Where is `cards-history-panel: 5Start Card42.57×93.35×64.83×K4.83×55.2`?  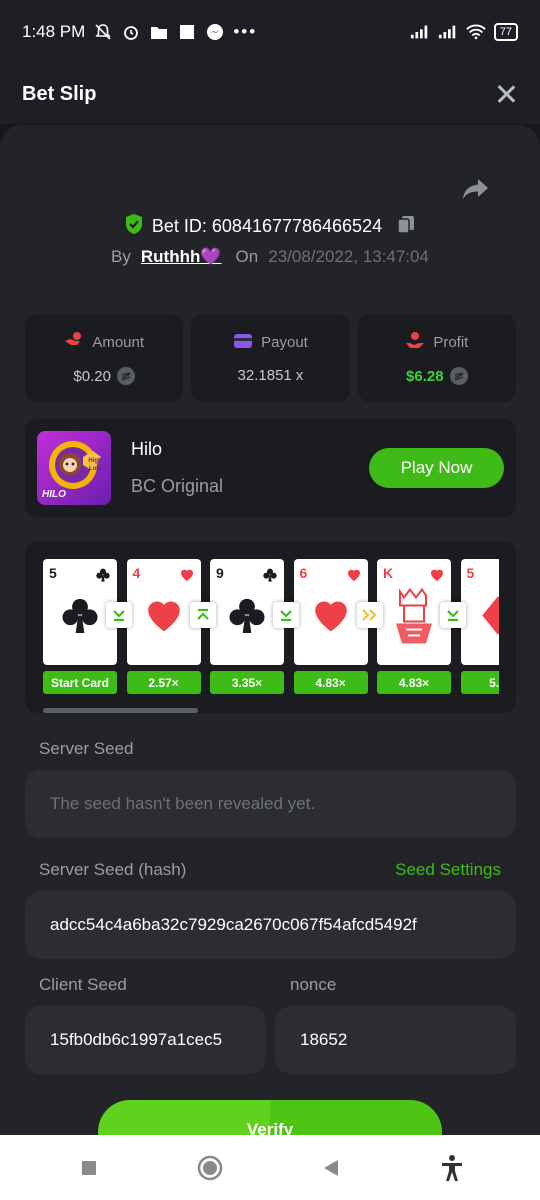
cards-history-panel: 5Start Card42.57×93.35×64.83×K4.83×55.2 is located at coordinates (270, 627).